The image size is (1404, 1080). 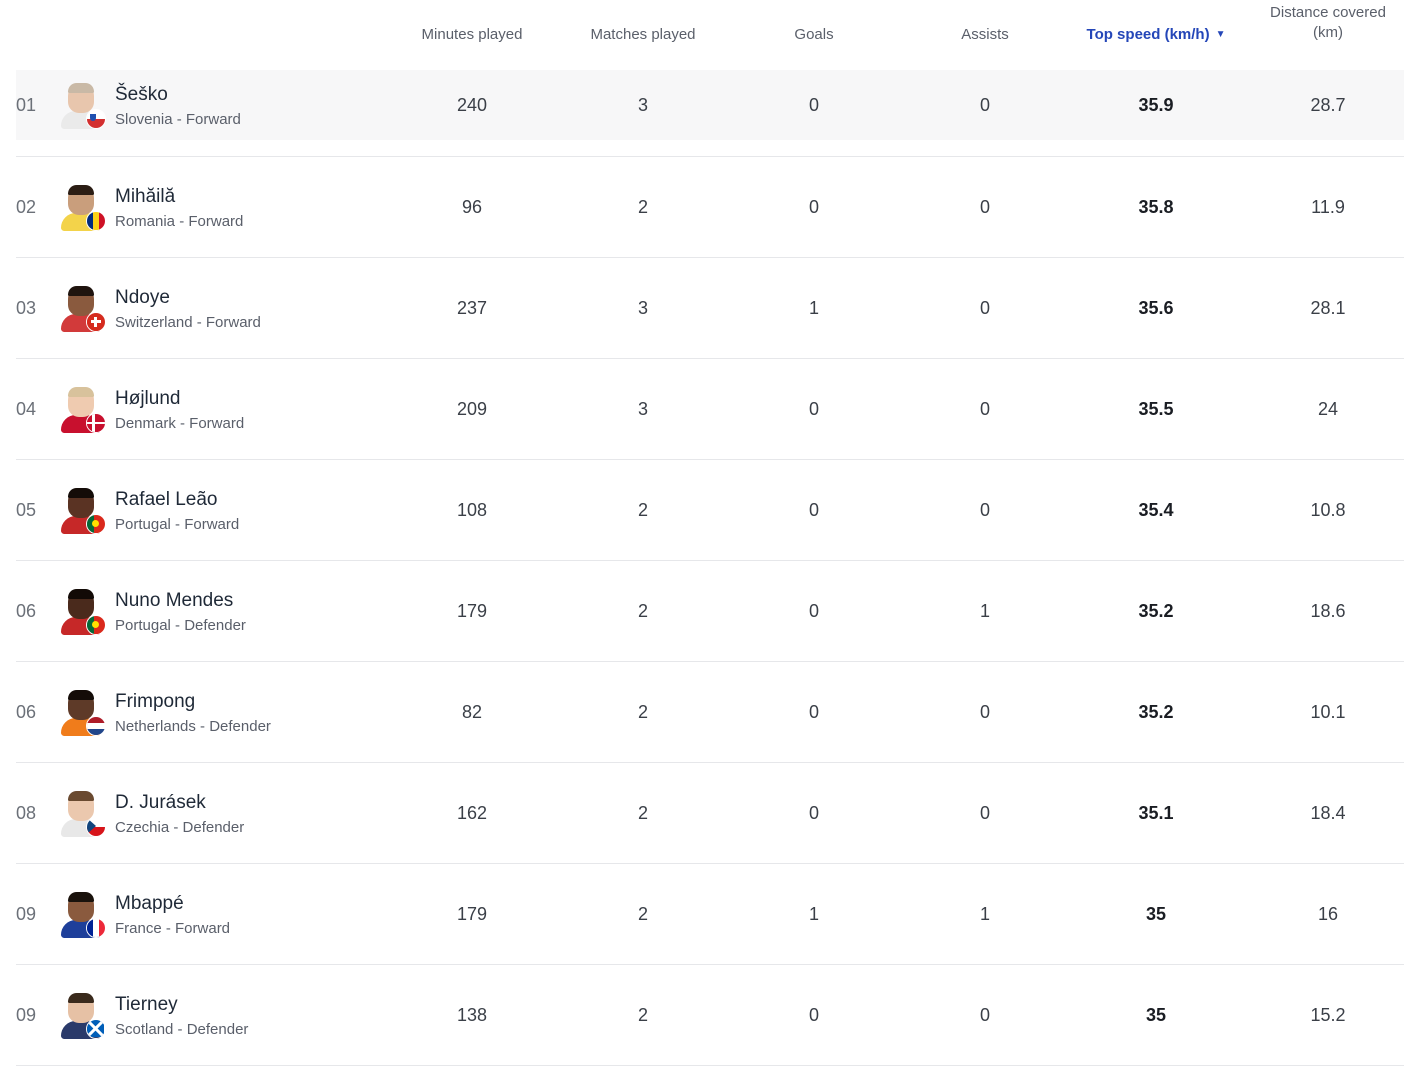 I want to click on stat-top-speed: 35.9, so click(x=1156, y=104).